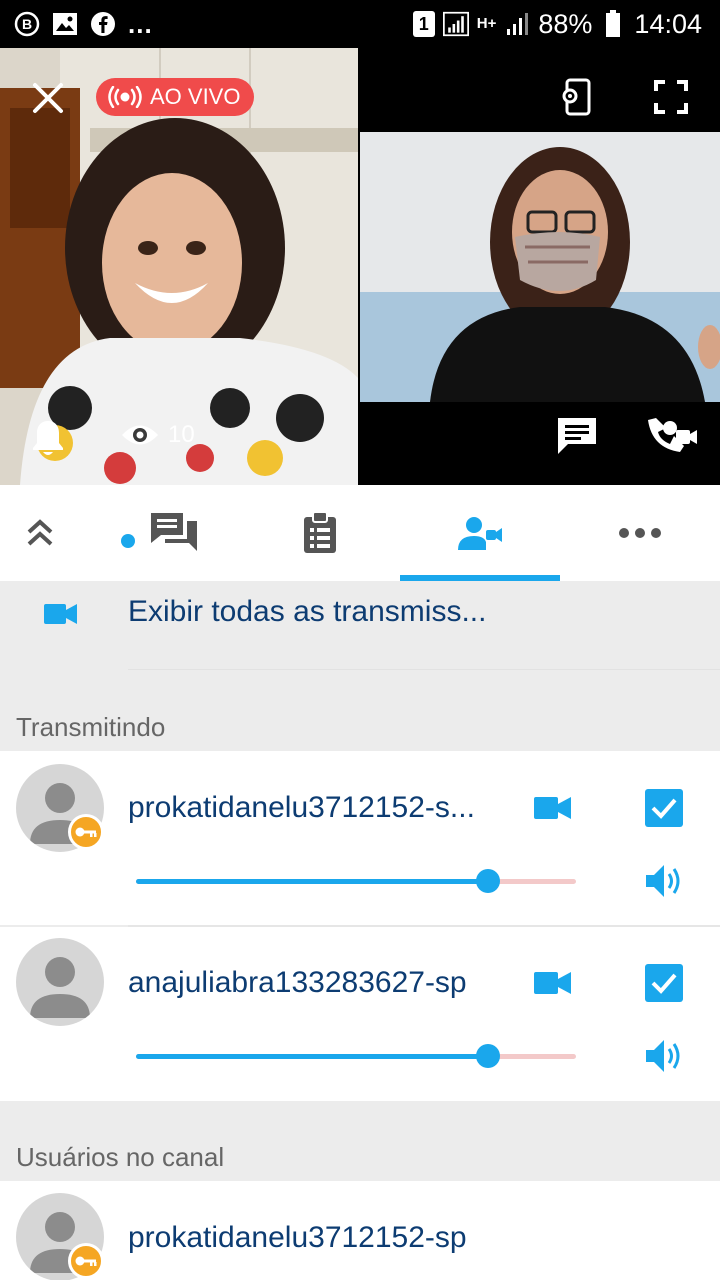  I want to click on user-video-icon, so click(672, 435).